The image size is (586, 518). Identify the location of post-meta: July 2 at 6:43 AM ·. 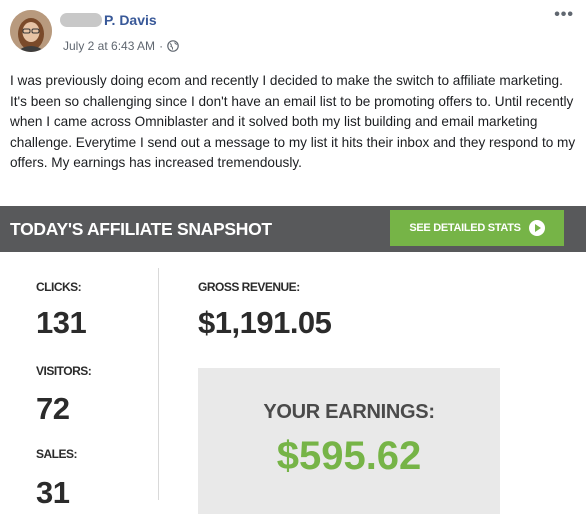
(121, 46).